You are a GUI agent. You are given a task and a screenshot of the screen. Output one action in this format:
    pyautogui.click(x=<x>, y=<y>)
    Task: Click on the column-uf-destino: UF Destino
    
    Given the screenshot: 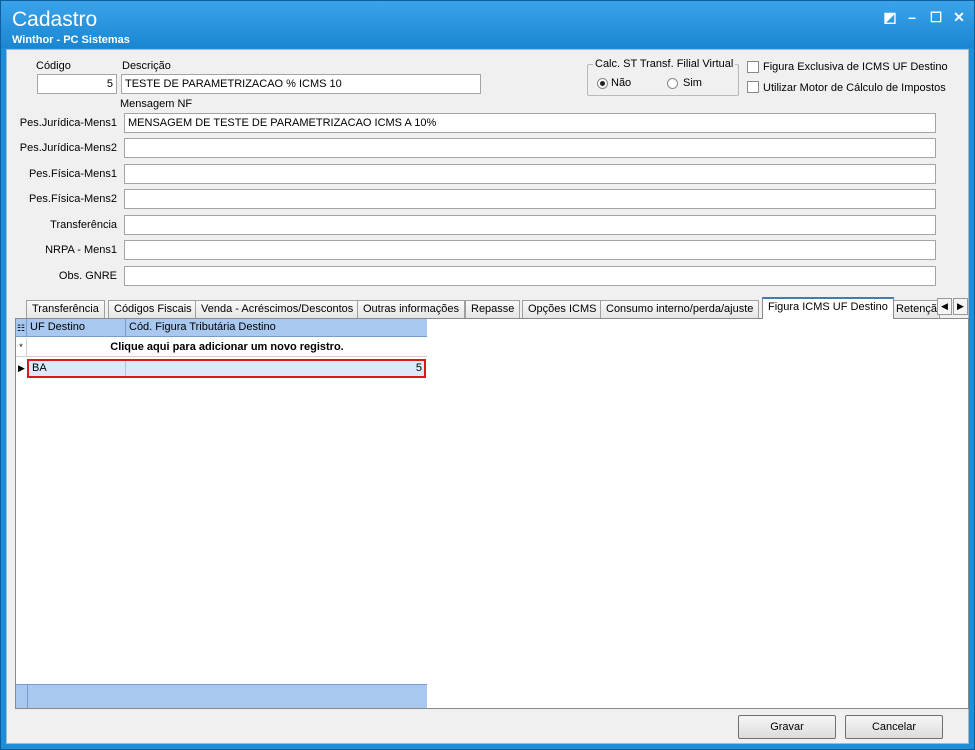 What is the action you would take?
    pyautogui.click(x=76, y=328)
    